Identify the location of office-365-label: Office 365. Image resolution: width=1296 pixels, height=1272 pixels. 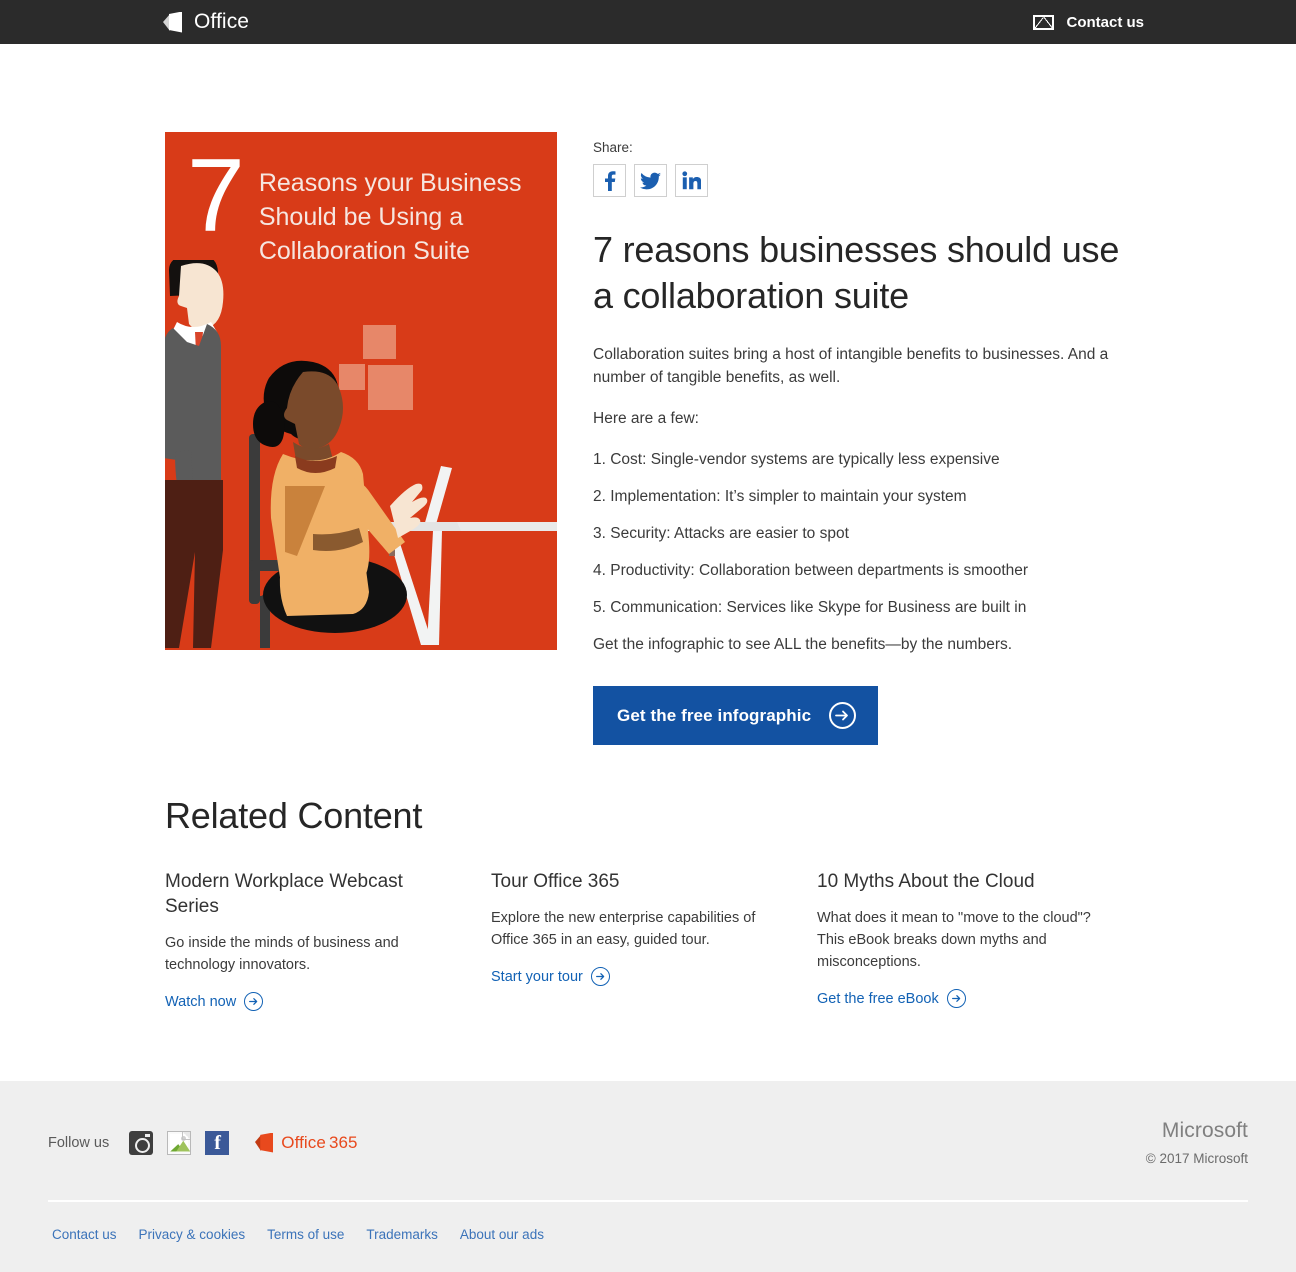
(319, 1142).